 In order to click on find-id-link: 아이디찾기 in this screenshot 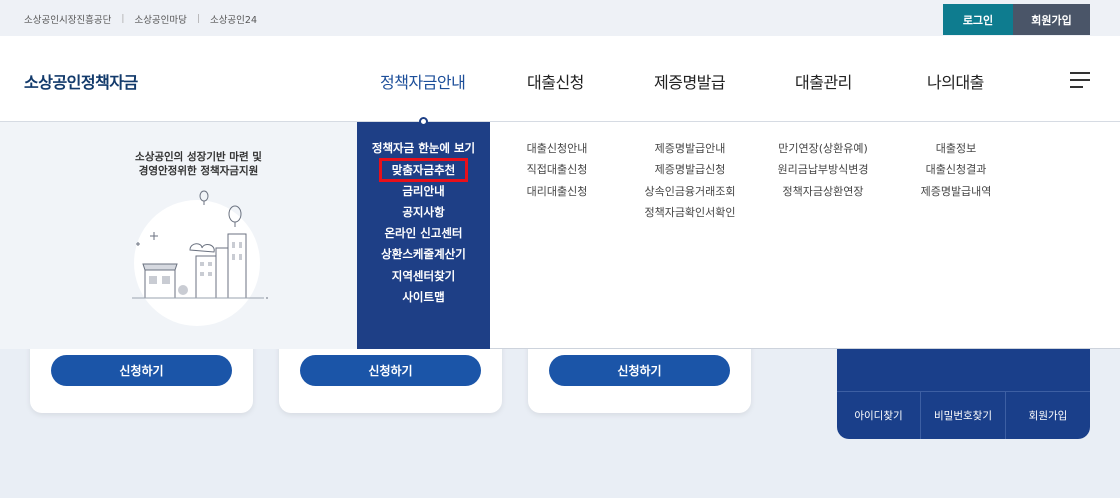, I will do `click(878, 415)`.